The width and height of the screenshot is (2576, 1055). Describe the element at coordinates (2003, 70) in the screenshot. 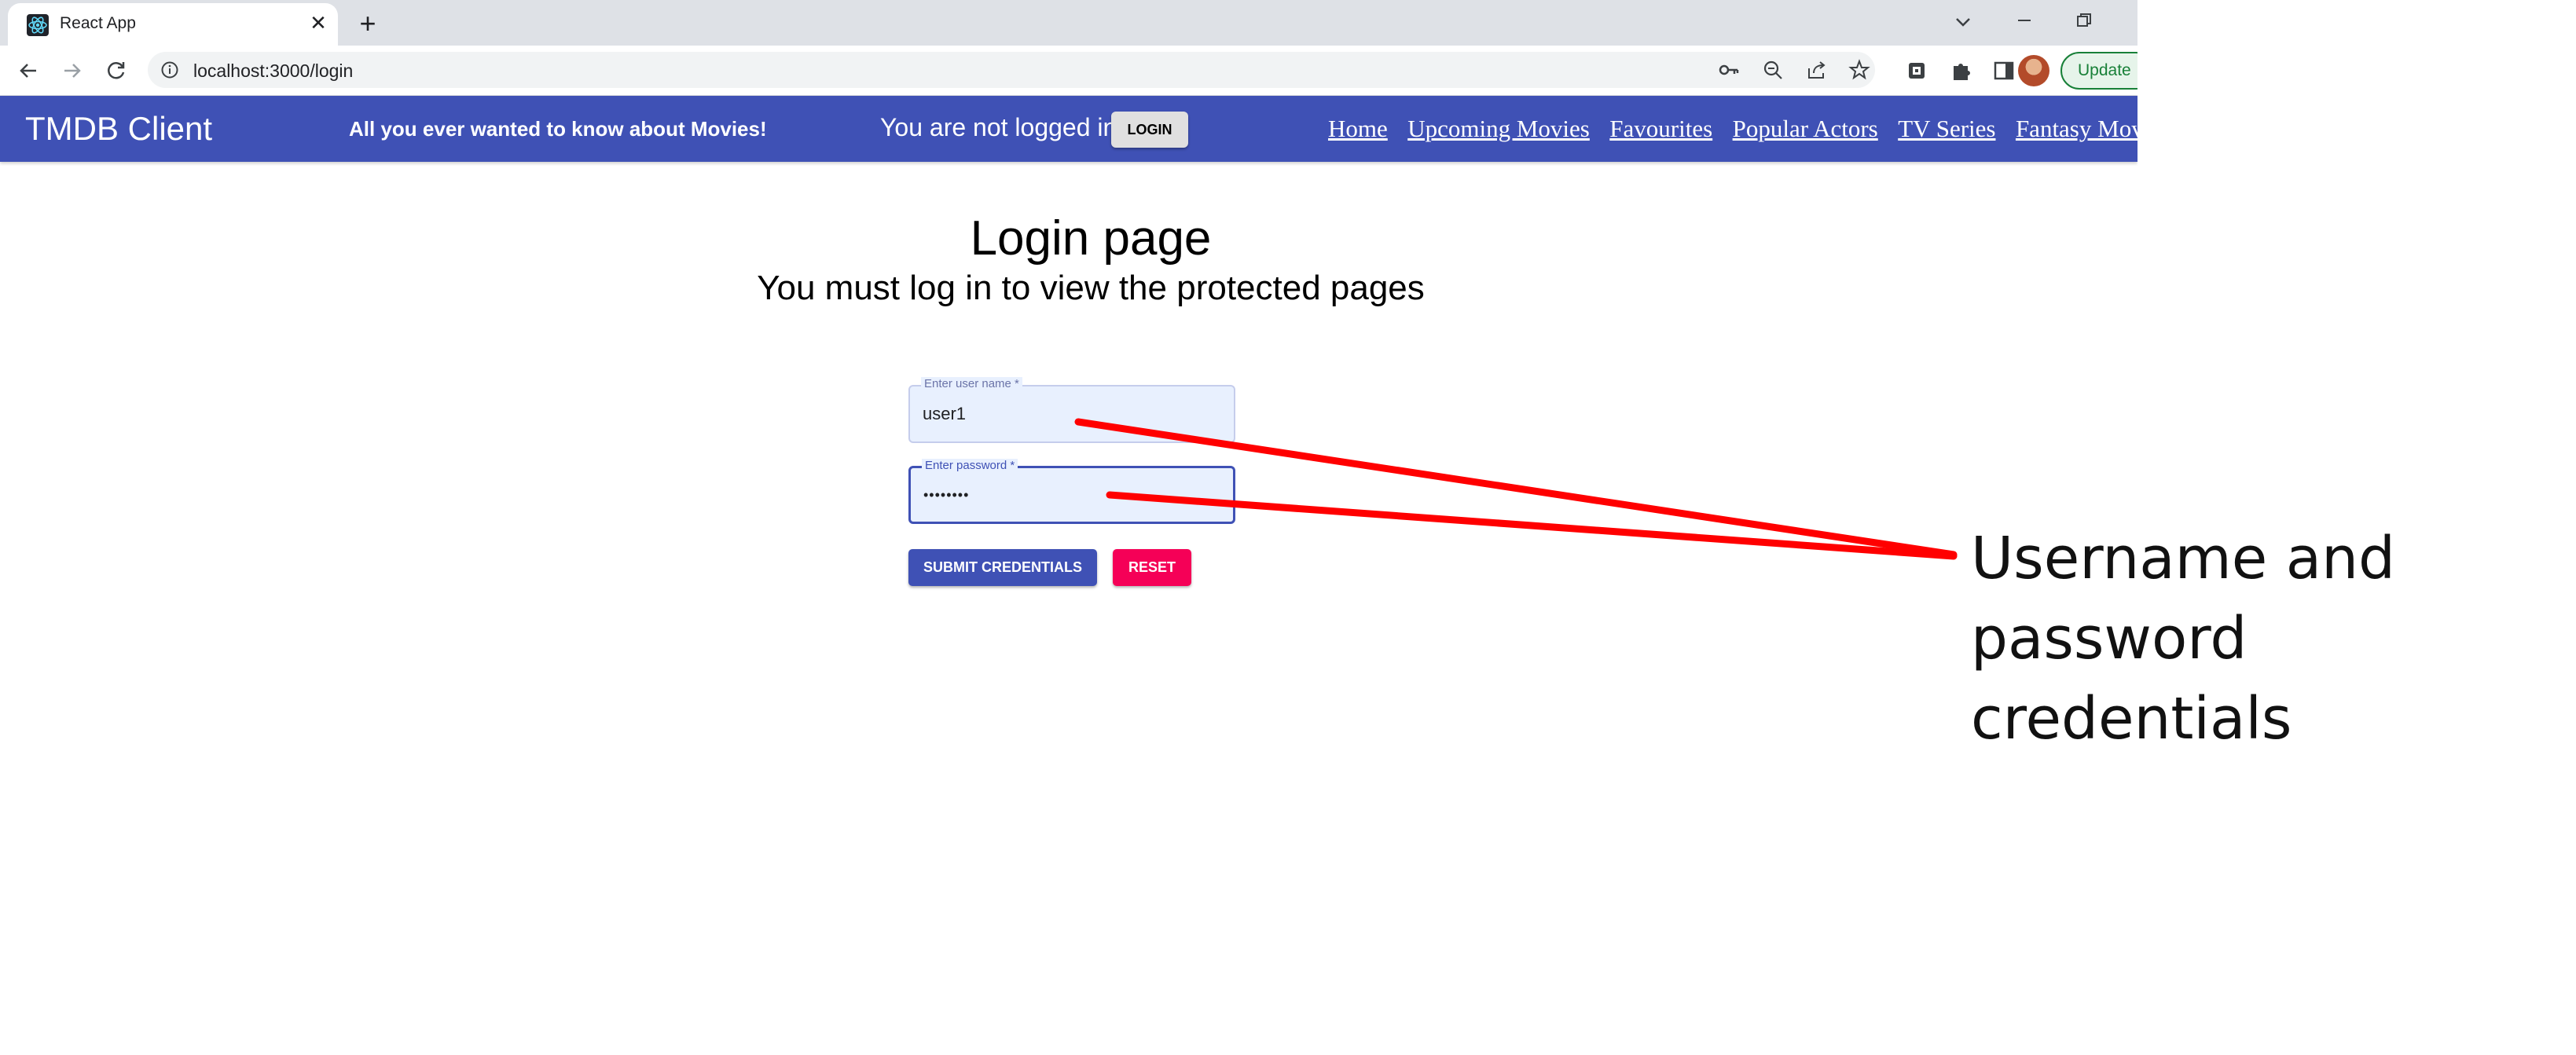

I see `side-panel-icon` at that location.